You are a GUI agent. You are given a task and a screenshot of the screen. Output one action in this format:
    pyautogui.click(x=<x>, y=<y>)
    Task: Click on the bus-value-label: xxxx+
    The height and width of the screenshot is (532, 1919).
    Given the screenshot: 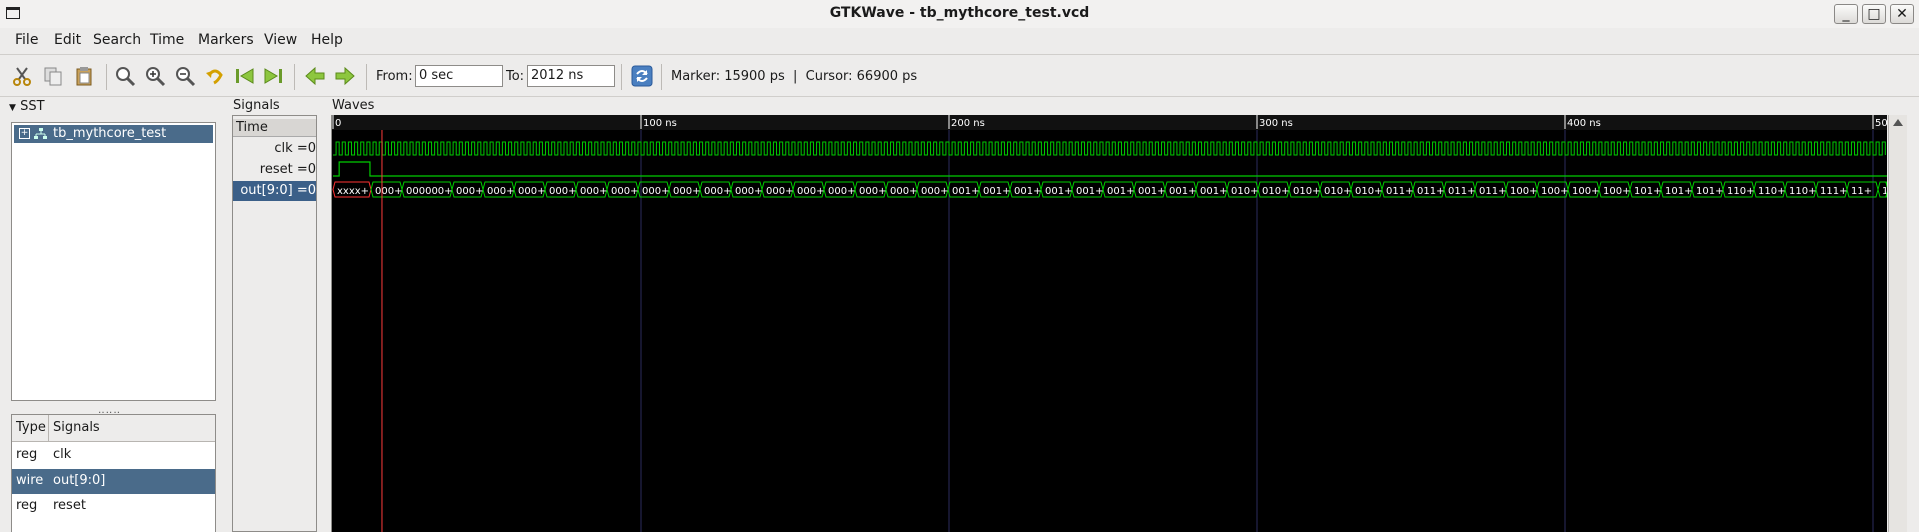 What is the action you would take?
    pyautogui.click(x=353, y=191)
    